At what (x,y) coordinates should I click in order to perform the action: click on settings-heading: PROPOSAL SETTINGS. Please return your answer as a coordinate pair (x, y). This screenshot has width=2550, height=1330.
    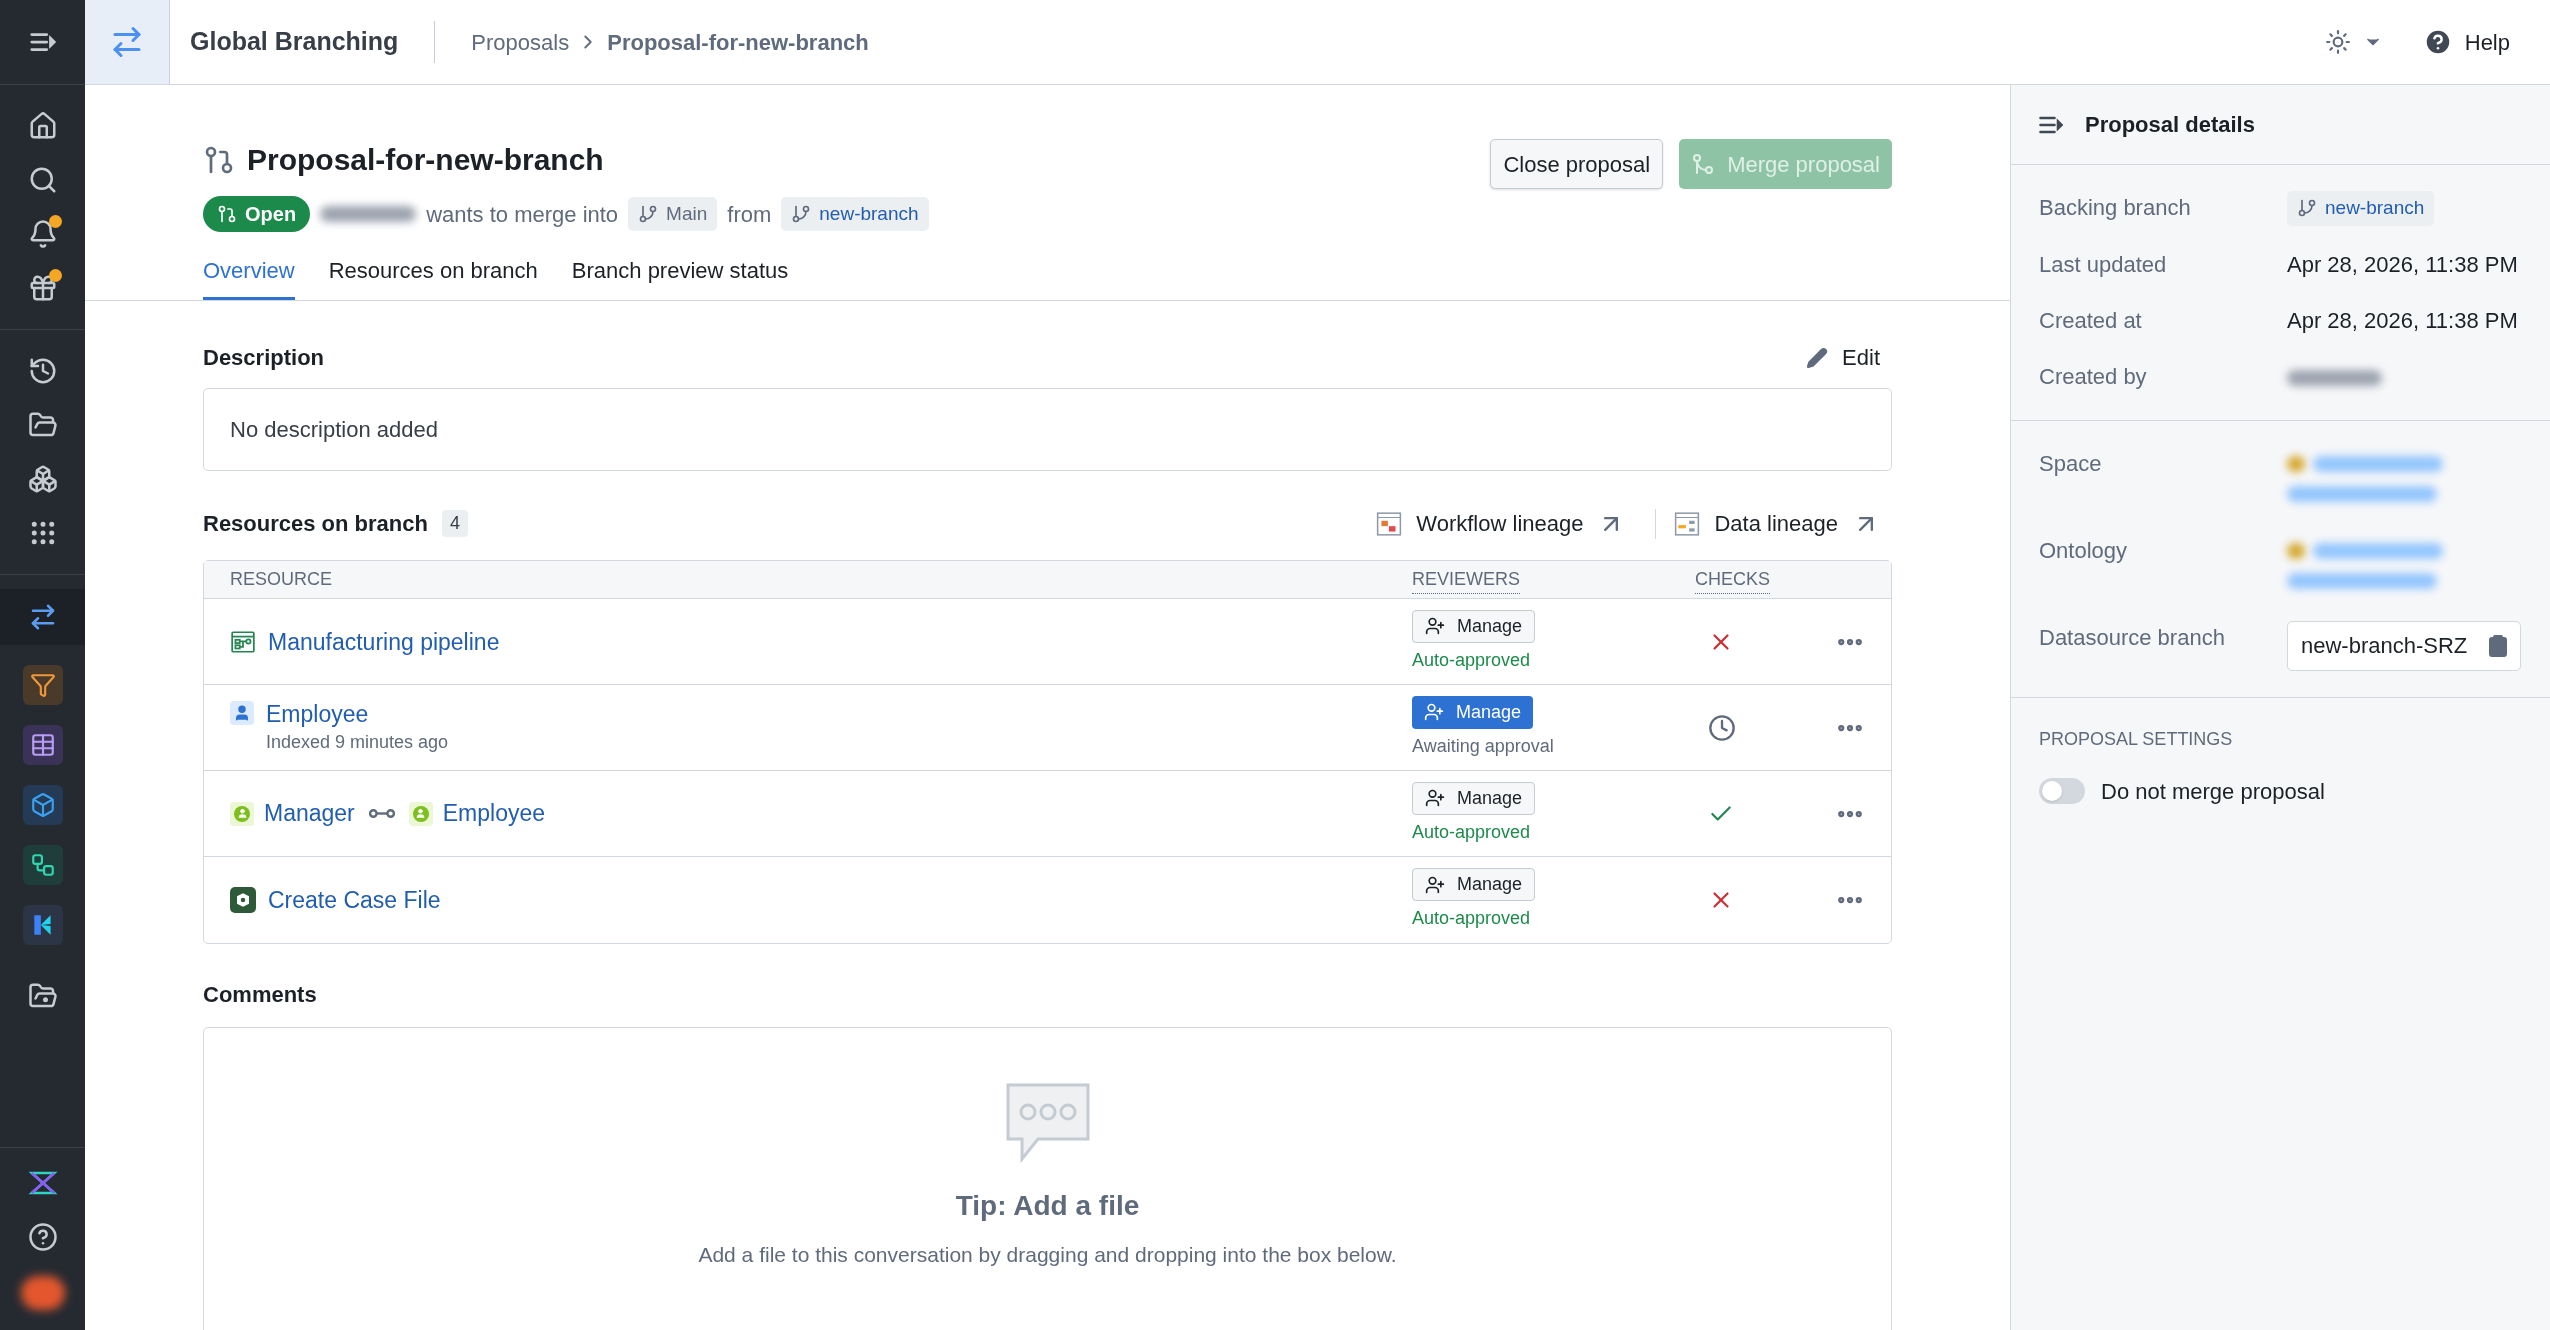
    Looking at the image, I should click on (2136, 739).